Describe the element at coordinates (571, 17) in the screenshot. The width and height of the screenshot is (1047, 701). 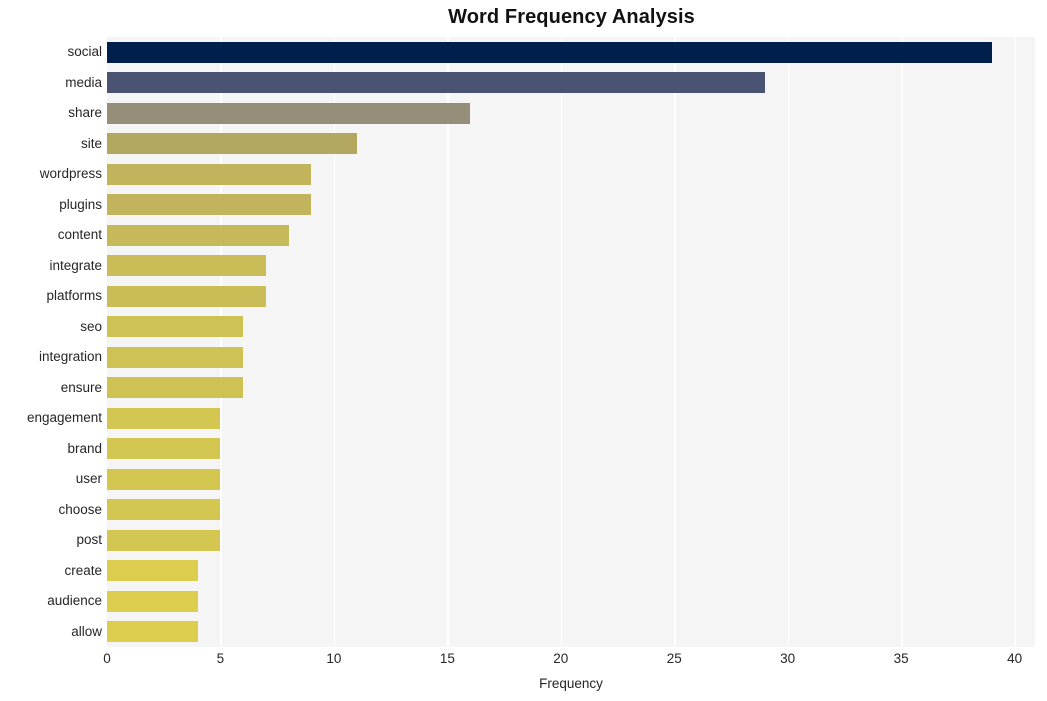
I see `chart-title: Word Frequency Analysis` at that location.